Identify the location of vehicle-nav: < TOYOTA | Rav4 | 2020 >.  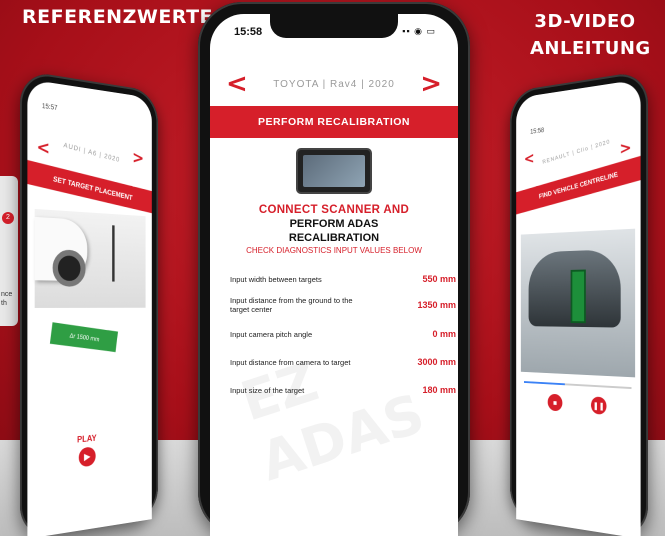
(334, 84).